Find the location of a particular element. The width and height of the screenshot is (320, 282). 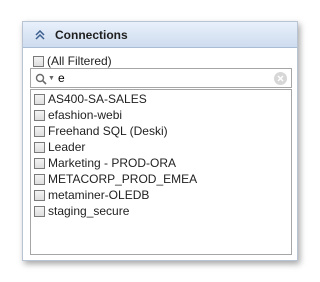

panel-title: Connections is located at coordinates (91, 34).